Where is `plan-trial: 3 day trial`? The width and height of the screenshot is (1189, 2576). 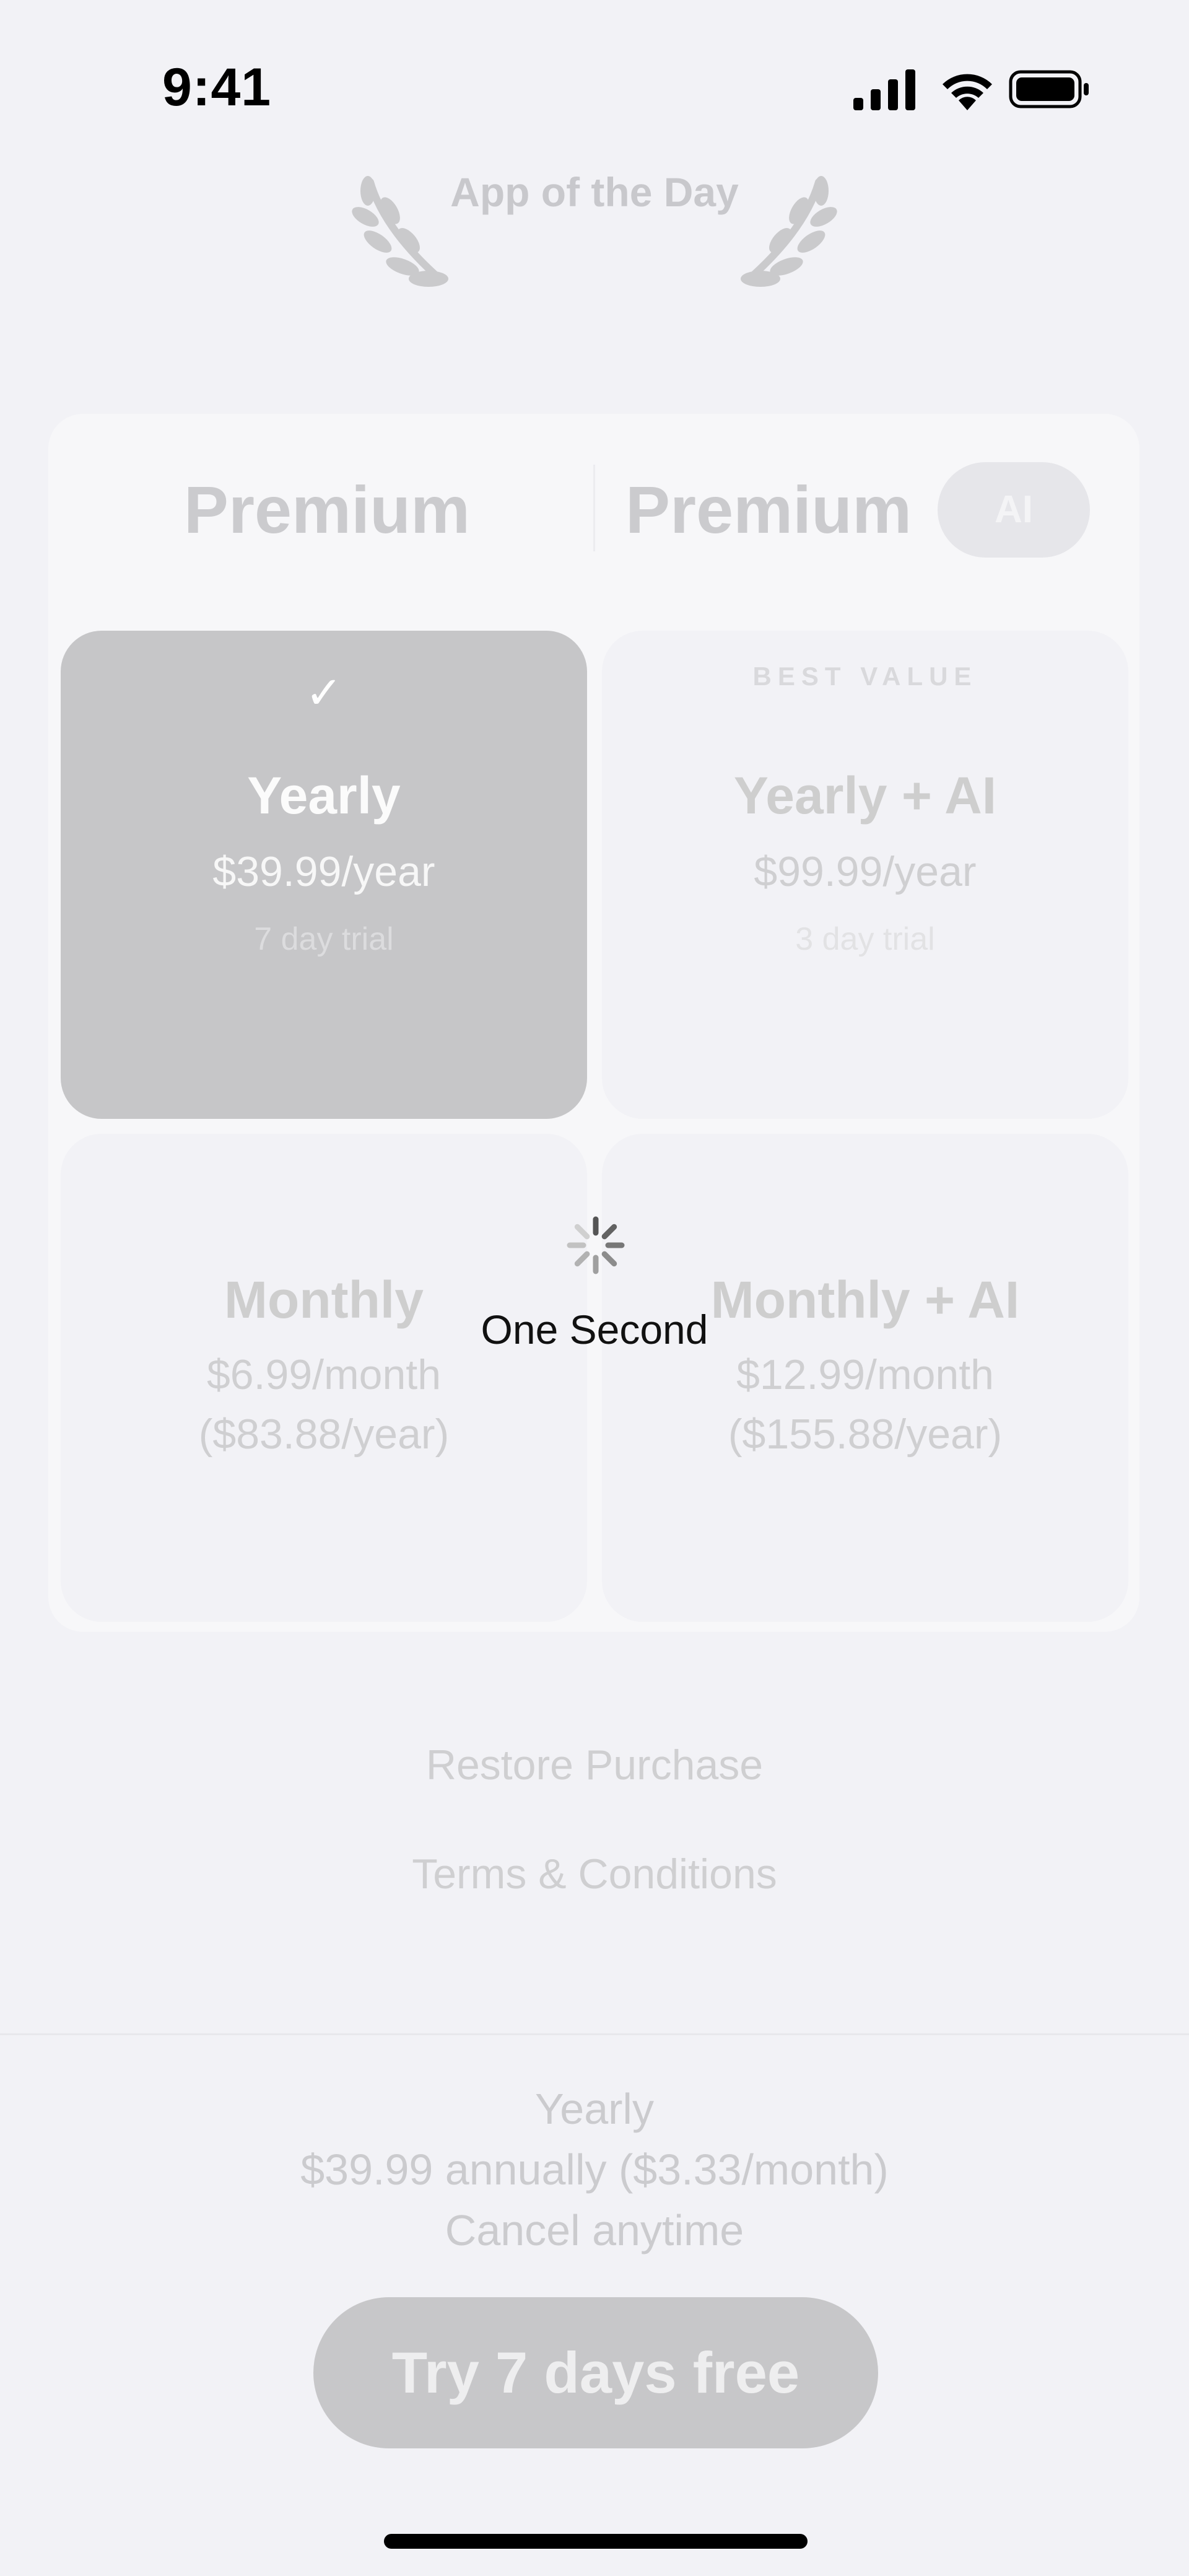 plan-trial: 3 day trial is located at coordinates (865, 939).